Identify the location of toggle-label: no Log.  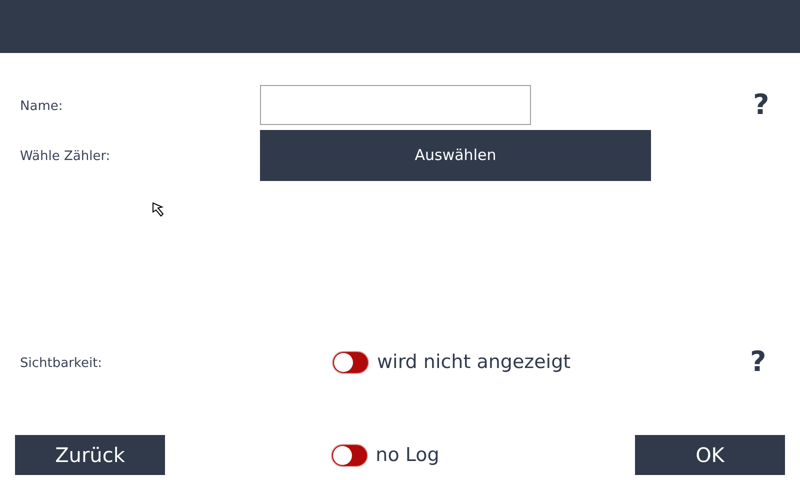
(408, 455).